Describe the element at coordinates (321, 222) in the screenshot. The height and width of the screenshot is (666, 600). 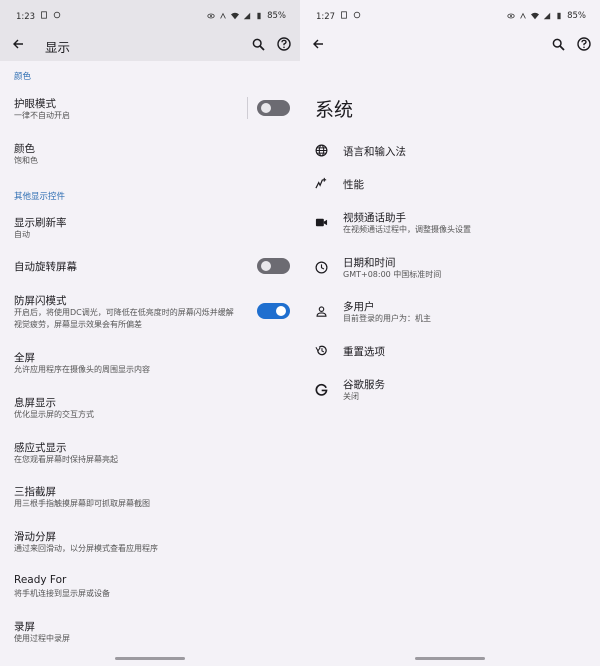
I see `video-call-icon` at that location.